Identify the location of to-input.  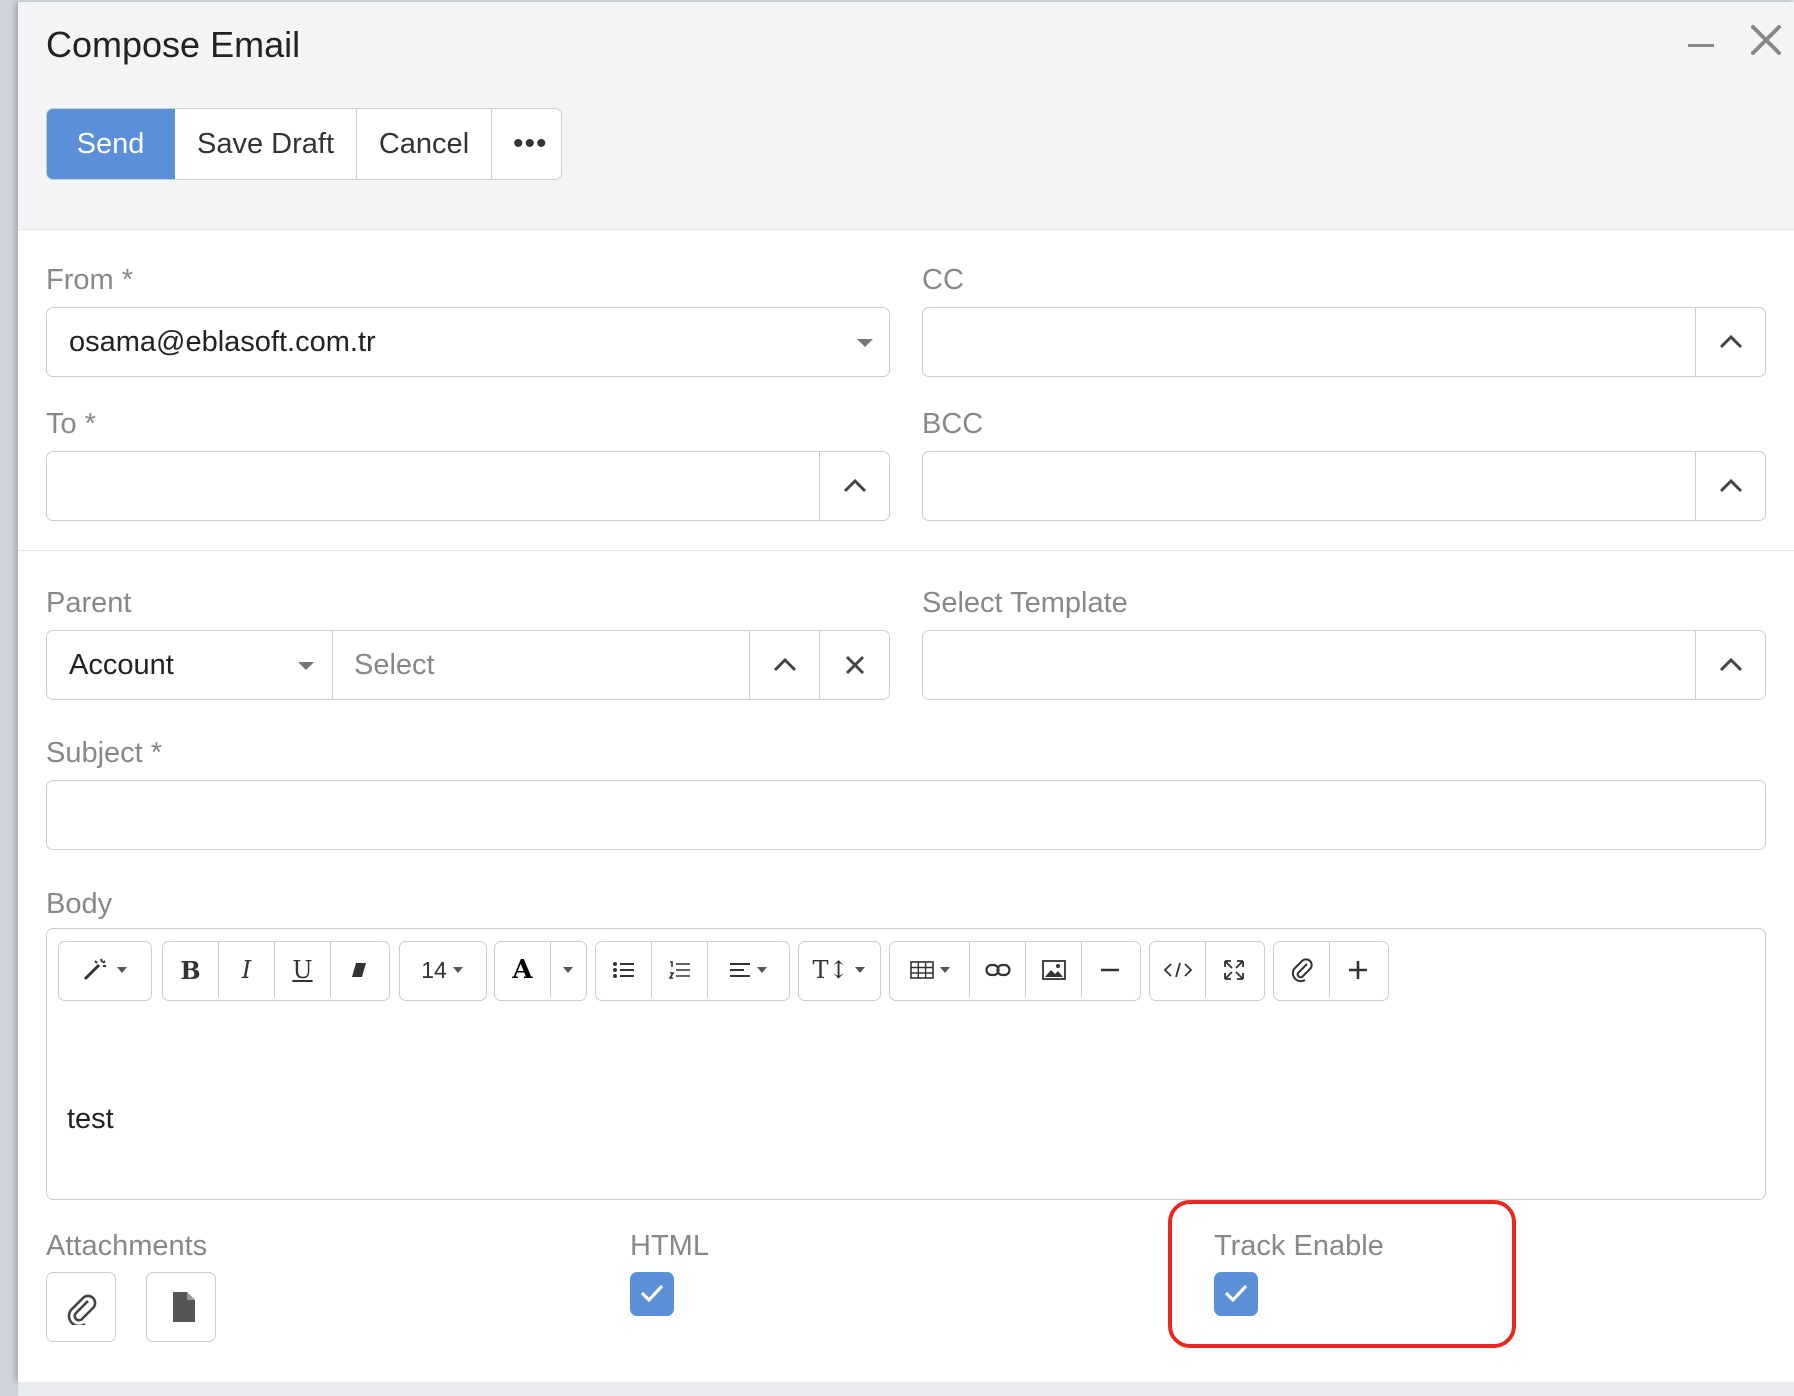
(468, 486).